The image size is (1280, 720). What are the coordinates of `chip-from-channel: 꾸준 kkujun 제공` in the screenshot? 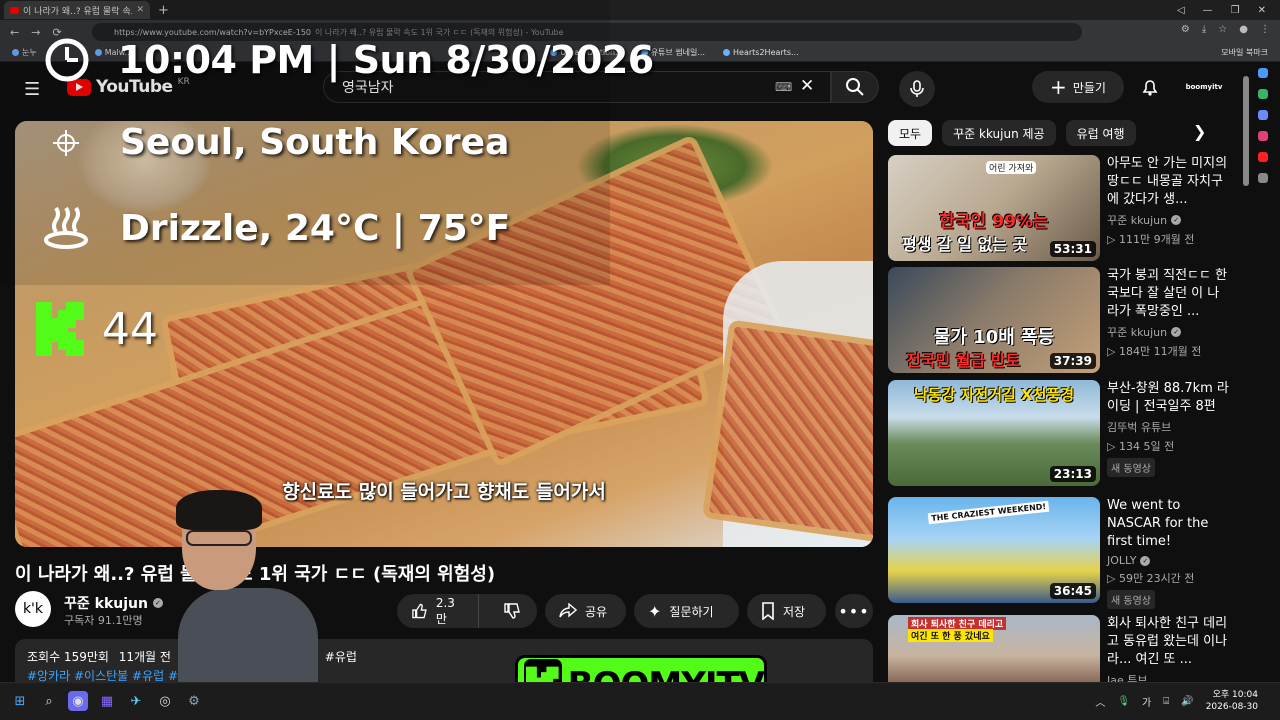 It's located at (999, 133).